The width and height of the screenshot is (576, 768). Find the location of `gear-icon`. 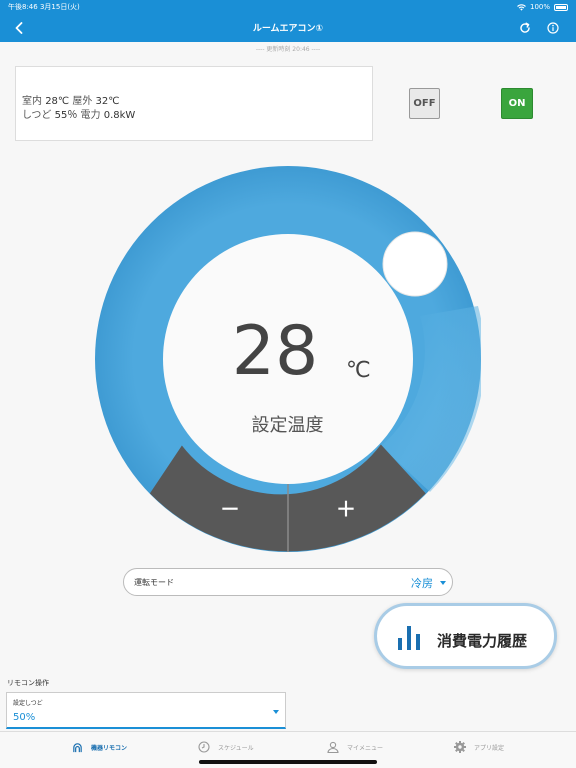

gear-icon is located at coordinates (460, 747).